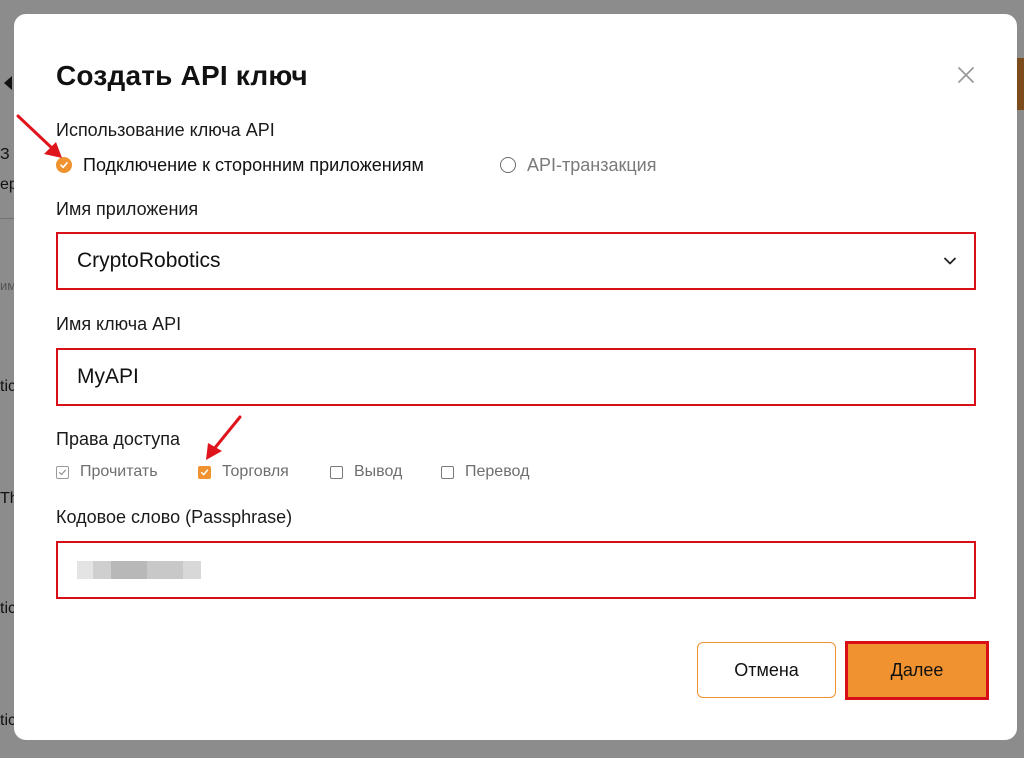 The image size is (1024, 758). Describe the element at coordinates (174, 517) in the screenshot. I see `passphrase-label: Кодовое слово (Passphrase)` at that location.